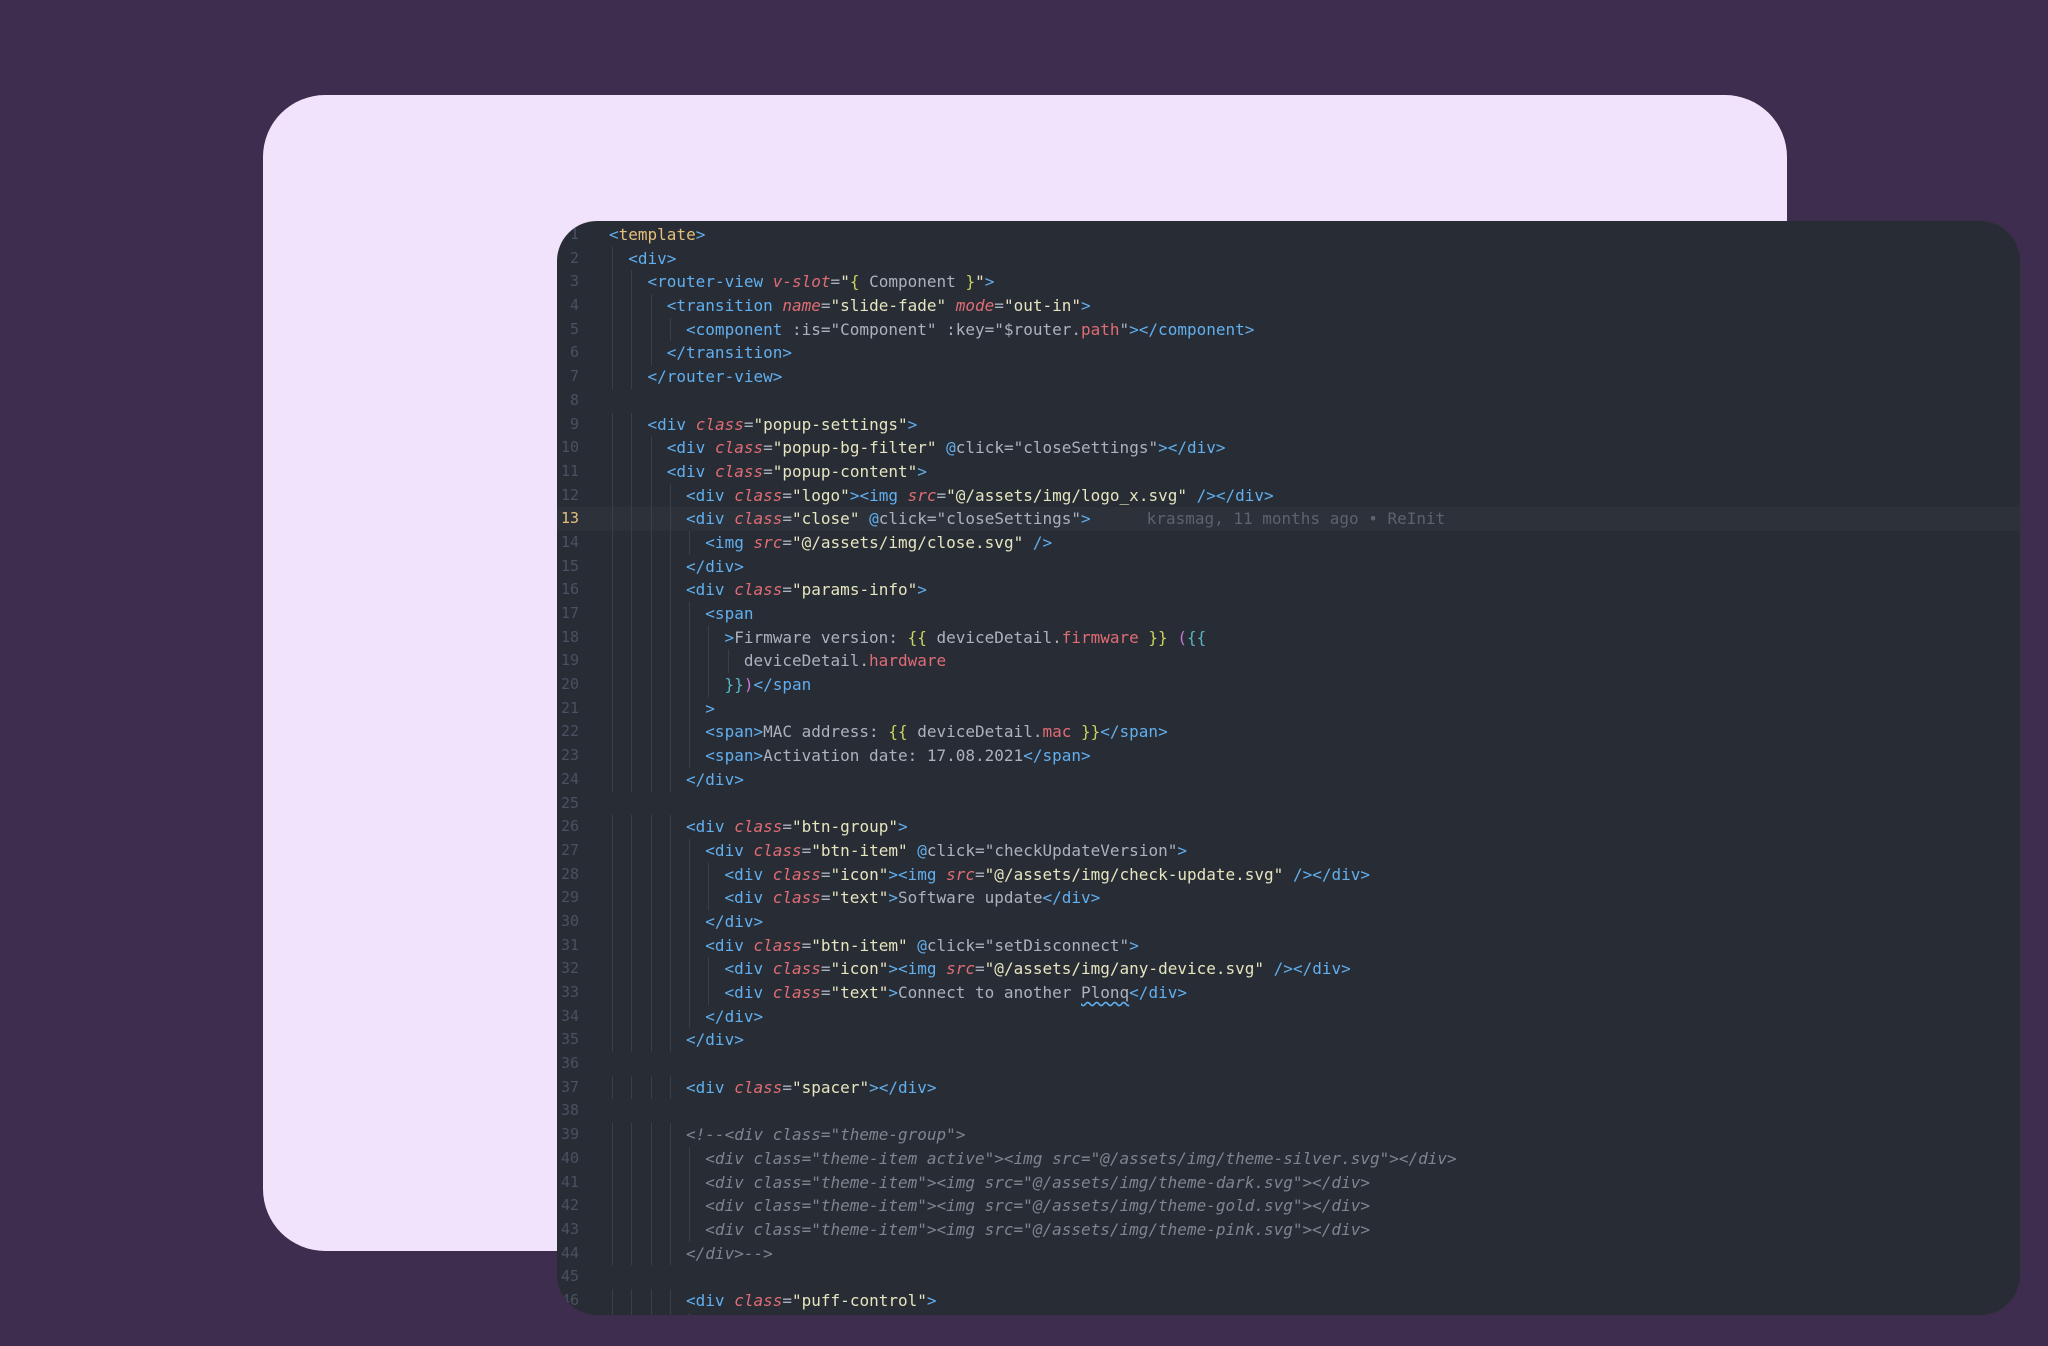 The image size is (2048, 1346). I want to click on code-token: "@/assets/img/logo_x.svg", so click(1066, 495).